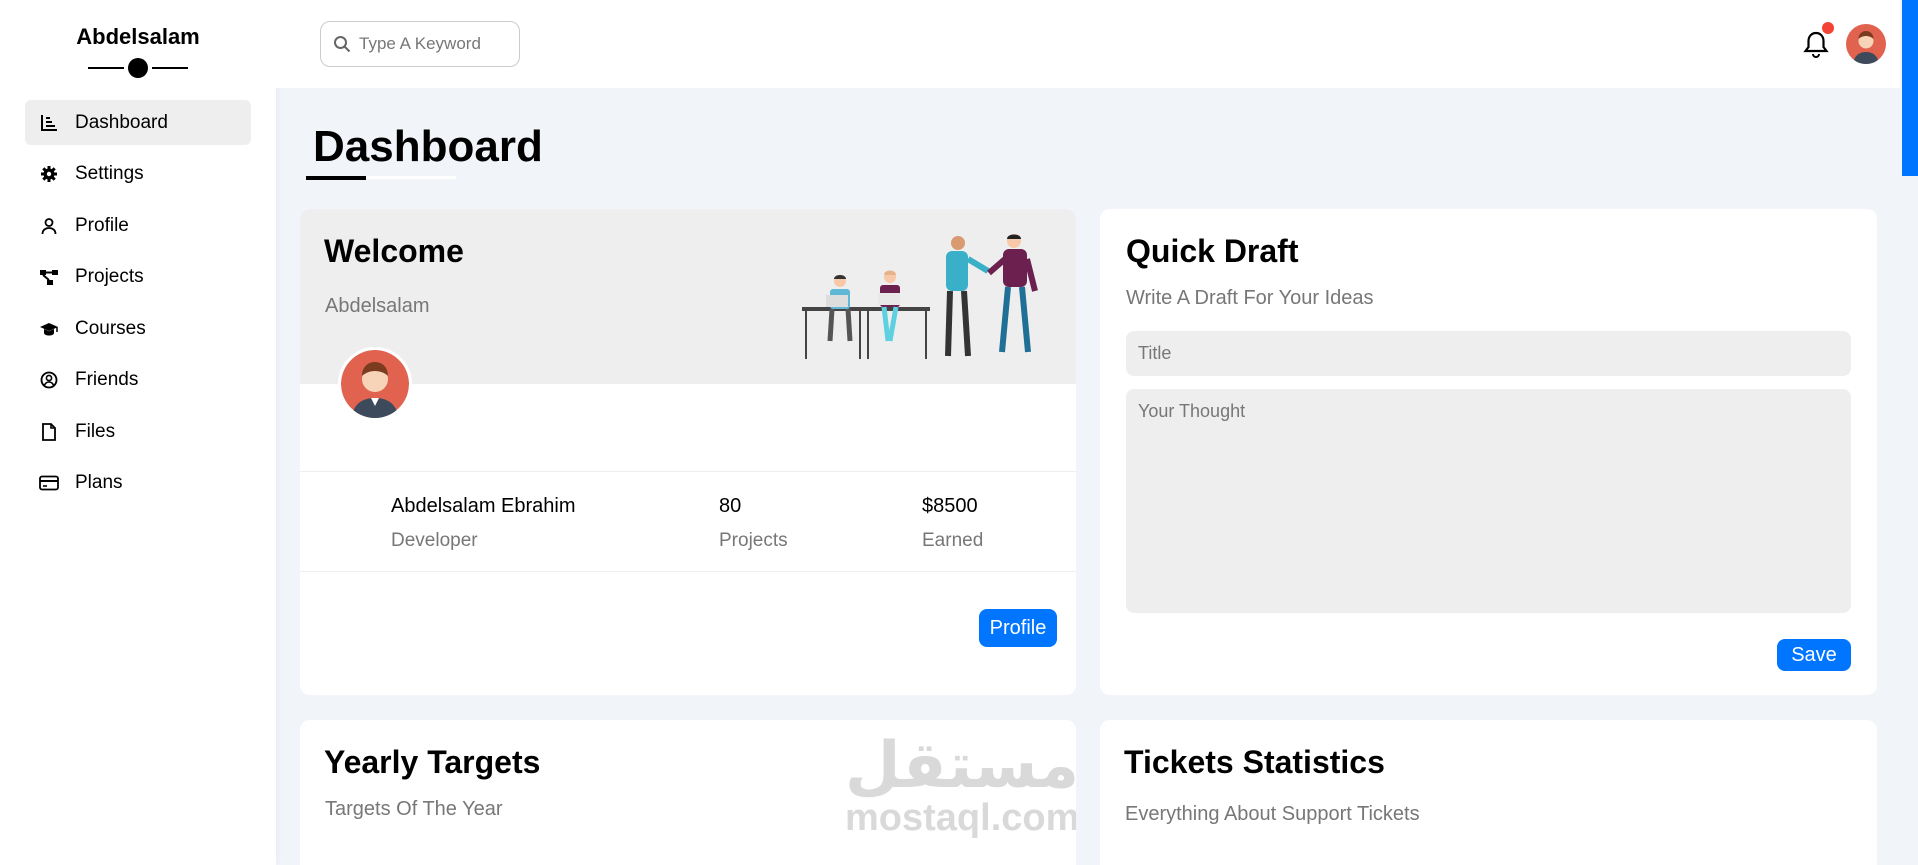 The height and width of the screenshot is (865, 1918). What do you see at coordinates (483, 523) in the screenshot?
I see `stat-name: Abdelsalam Ebrahim Developer` at bounding box center [483, 523].